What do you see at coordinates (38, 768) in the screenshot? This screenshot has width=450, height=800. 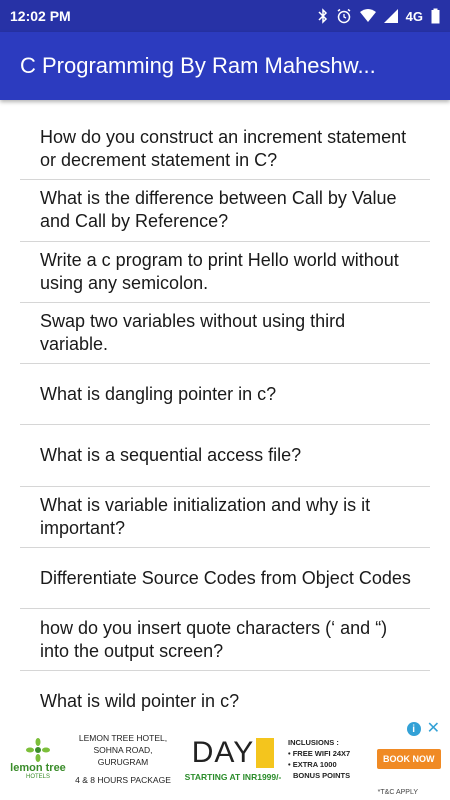 I see `ad-brand-name: lemon tree` at bounding box center [38, 768].